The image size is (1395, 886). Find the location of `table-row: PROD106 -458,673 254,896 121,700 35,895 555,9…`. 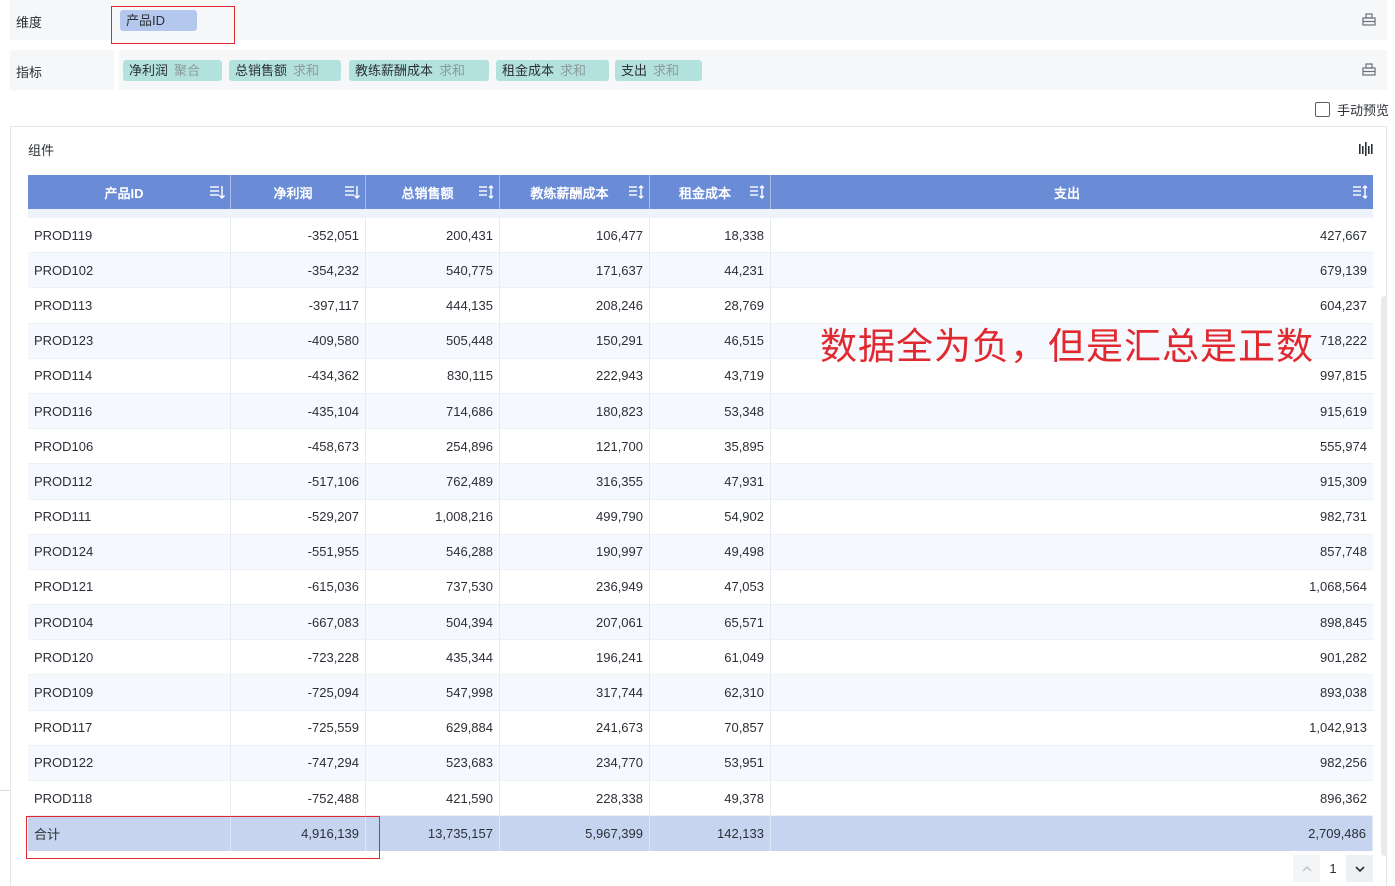

table-row: PROD106 -458,673 254,896 121,700 35,895 555,9… is located at coordinates (700, 447).